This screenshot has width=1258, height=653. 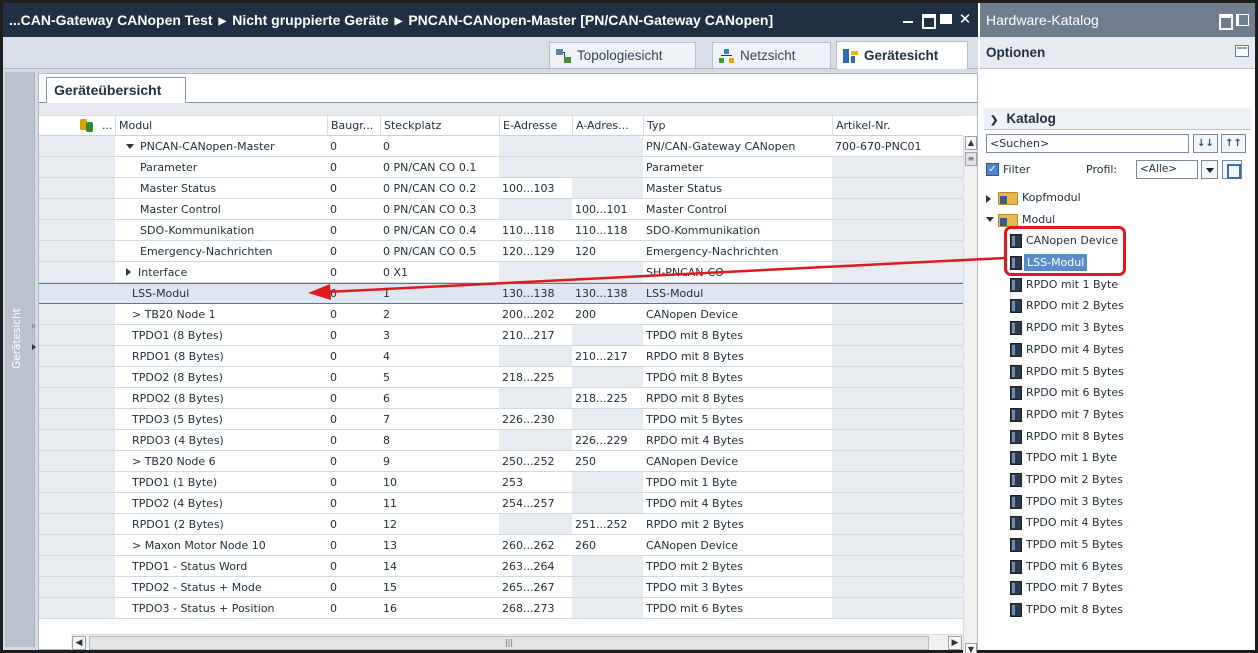 I want to click on expand-arrow-icon, so click(x=34, y=347).